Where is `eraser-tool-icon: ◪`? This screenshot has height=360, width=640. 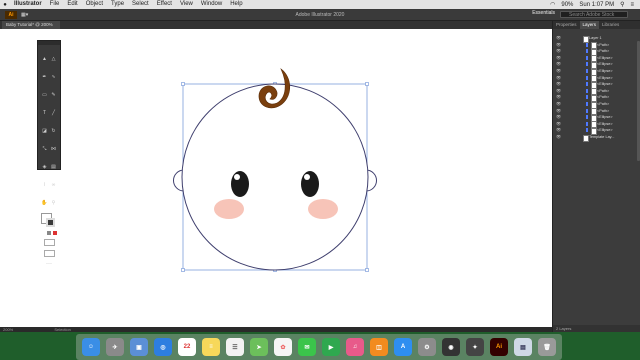 eraser-tool-icon: ◪ is located at coordinates (44, 131).